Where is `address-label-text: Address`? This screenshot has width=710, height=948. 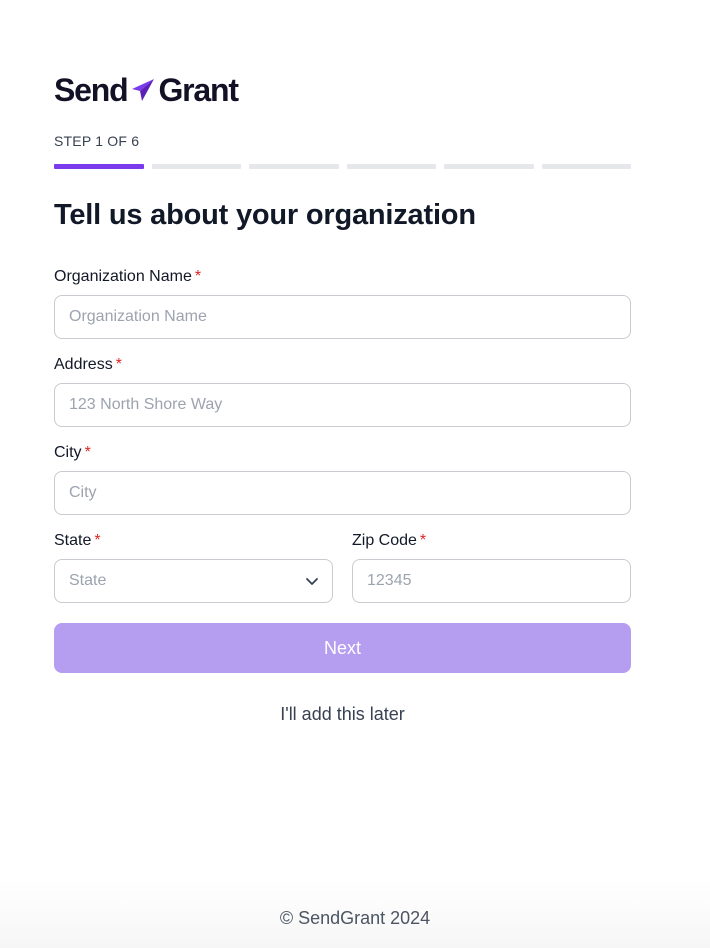
address-label-text: Address is located at coordinates (83, 364).